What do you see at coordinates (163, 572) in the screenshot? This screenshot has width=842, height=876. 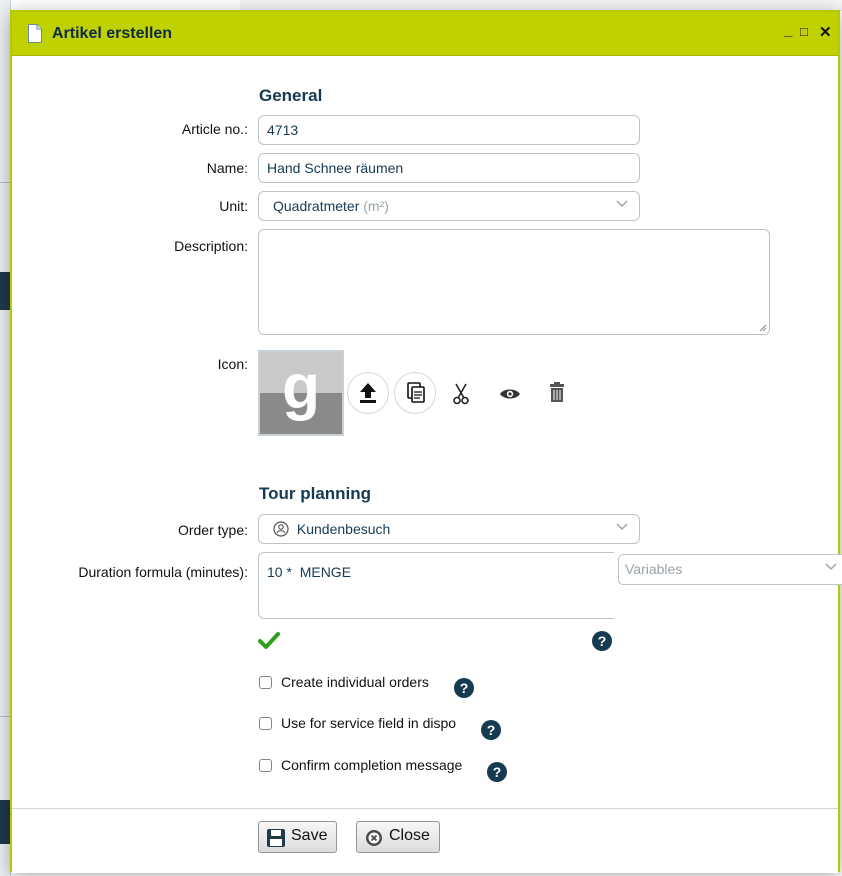 I see `duration-formula-label: Duration formula (minutes):` at bounding box center [163, 572].